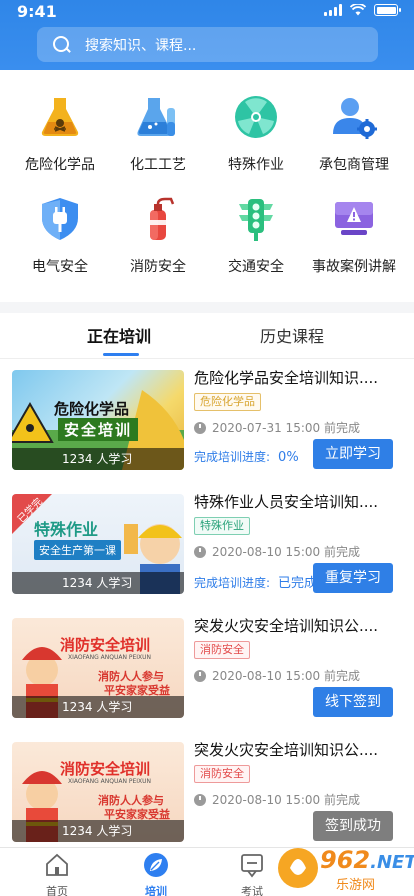 Image resolution: width=414 pixels, height=896 pixels. I want to click on course-thumbnail: 已学完 特殊作业 安全生产第一课 1234 人学习, so click(98, 544).